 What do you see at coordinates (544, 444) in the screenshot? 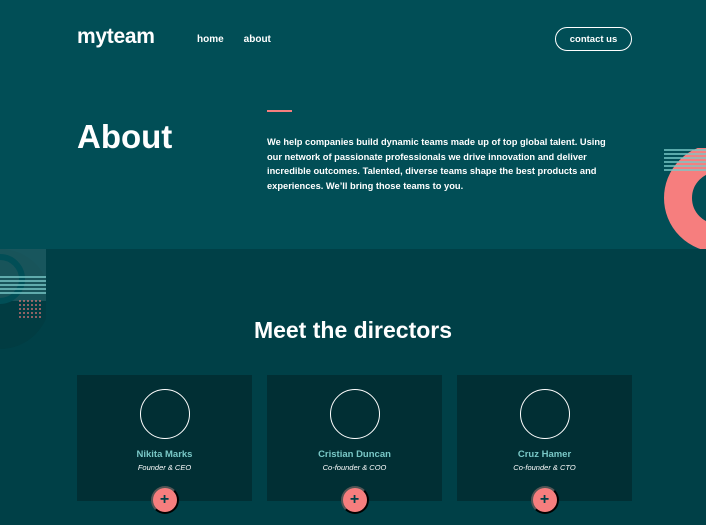
I see `director-card: Cruz Hamer Co-founder & CTO +` at bounding box center [544, 444].